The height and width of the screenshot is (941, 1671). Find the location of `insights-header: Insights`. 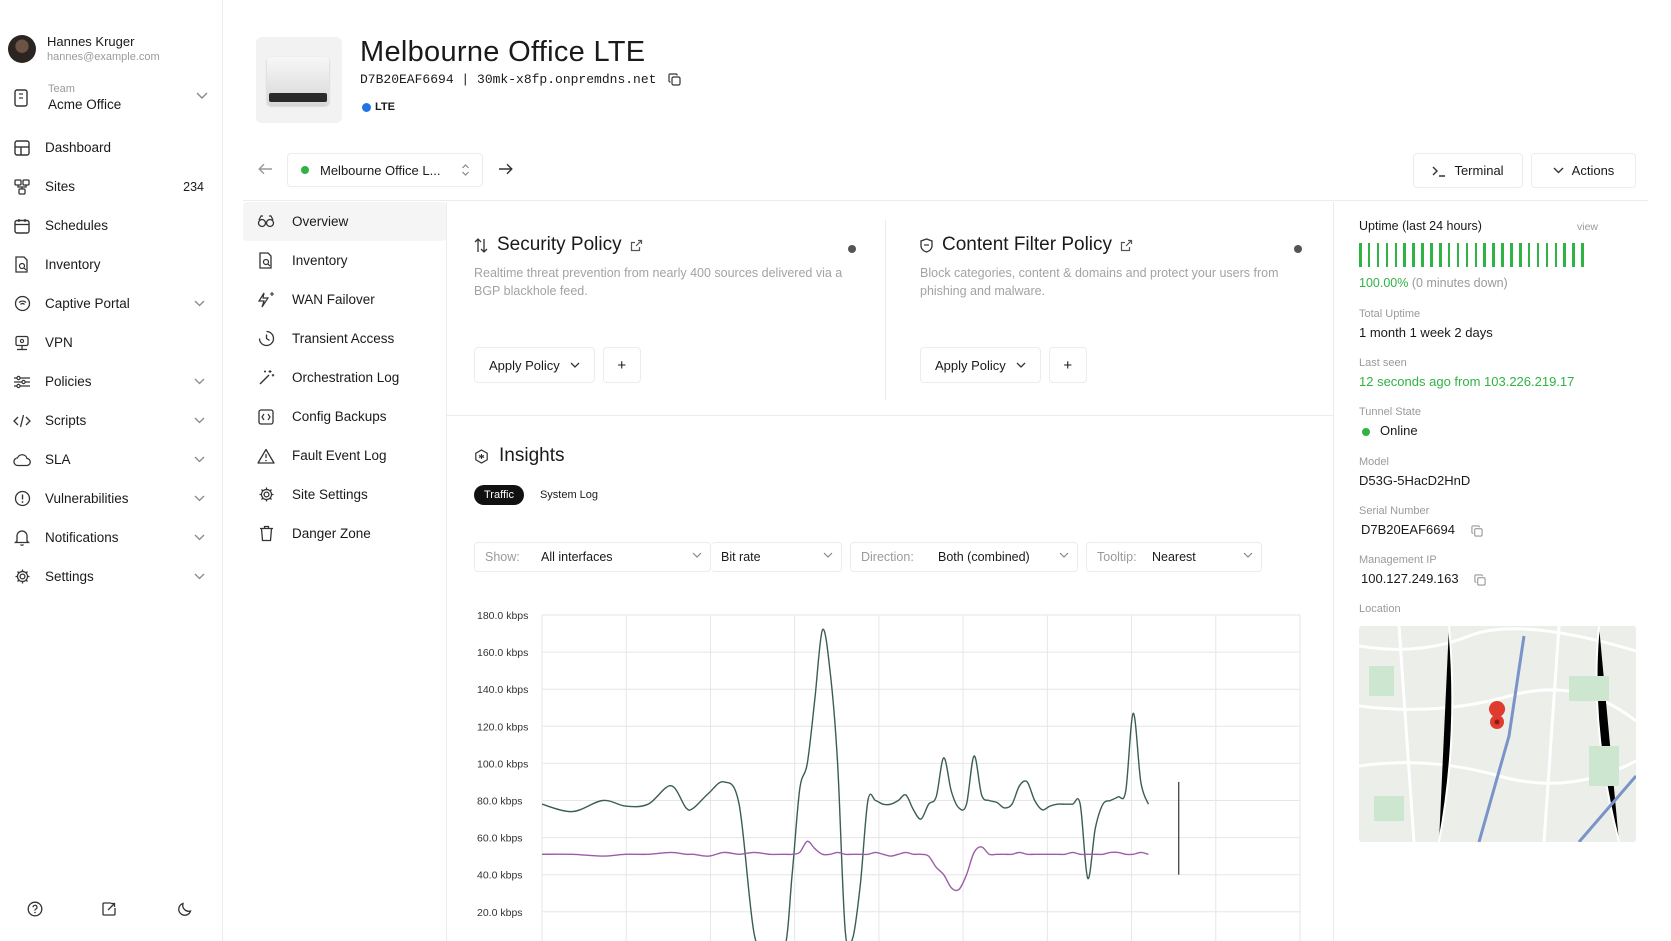

insights-header: Insights is located at coordinates (519, 456).